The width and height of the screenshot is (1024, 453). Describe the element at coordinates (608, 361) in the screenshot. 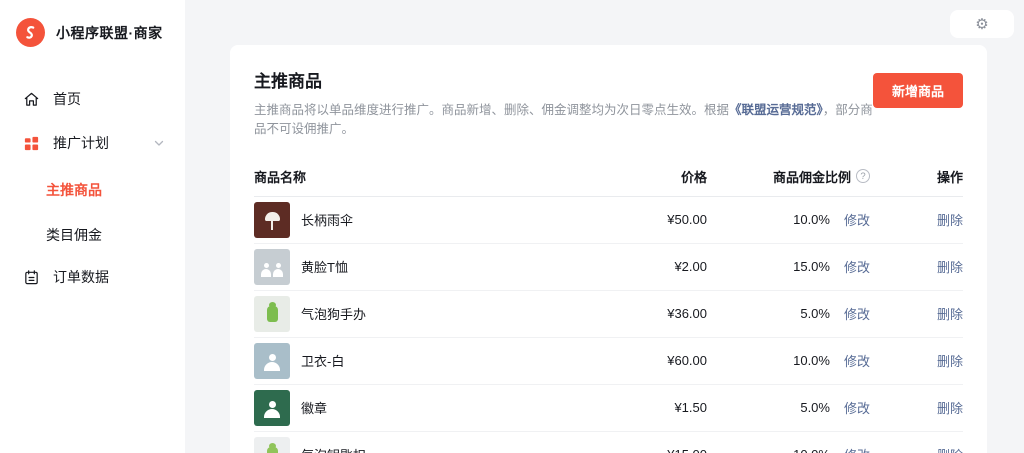

I see `table-row: 卫衣-白 ¥60.00 10.0% 修改 删除` at that location.